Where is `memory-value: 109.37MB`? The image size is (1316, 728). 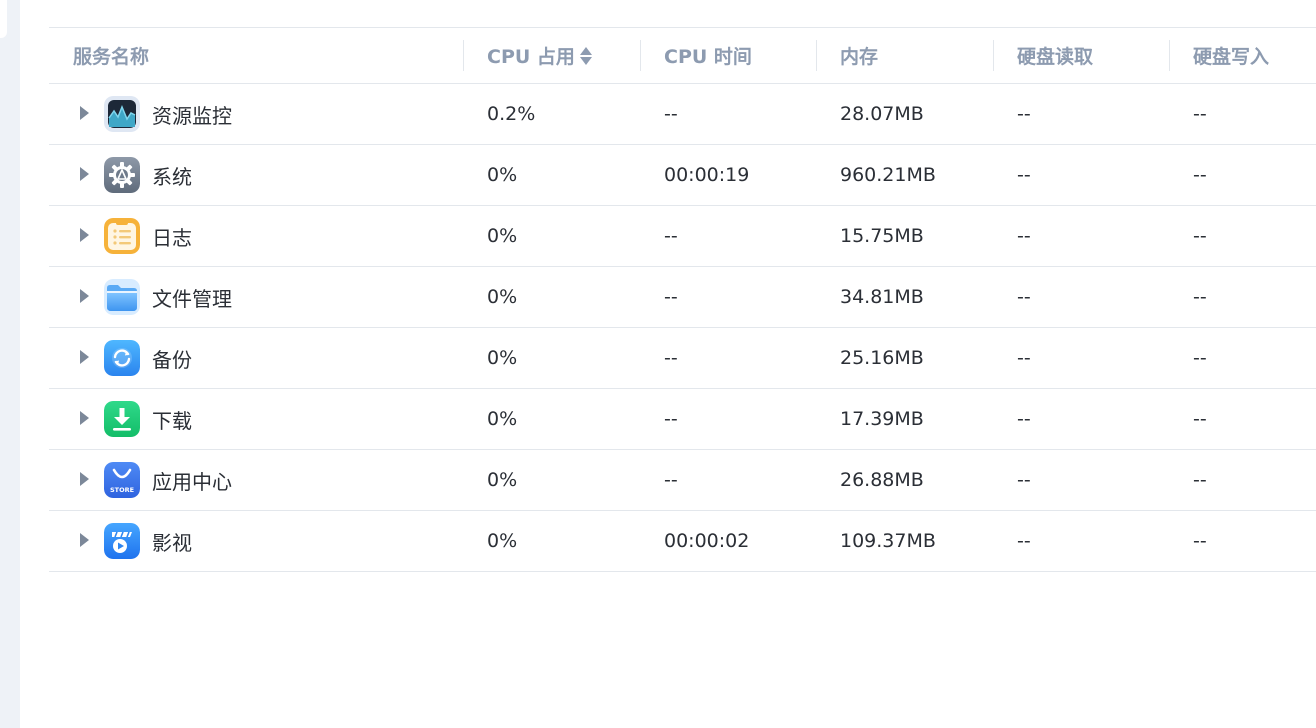
memory-value: 109.37MB is located at coordinates (888, 541).